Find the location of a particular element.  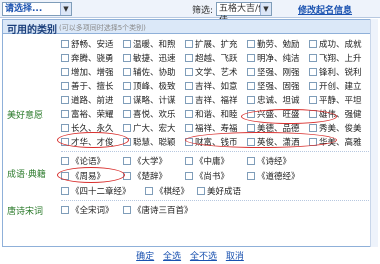

modify-naming-info-link: 修改起名信息 is located at coordinates (325, 9).